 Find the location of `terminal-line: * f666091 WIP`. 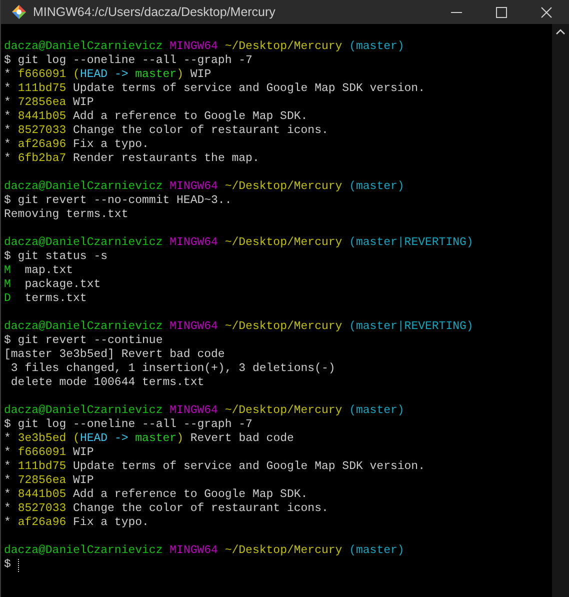

terminal-line: * f666091 WIP is located at coordinates (49, 453).